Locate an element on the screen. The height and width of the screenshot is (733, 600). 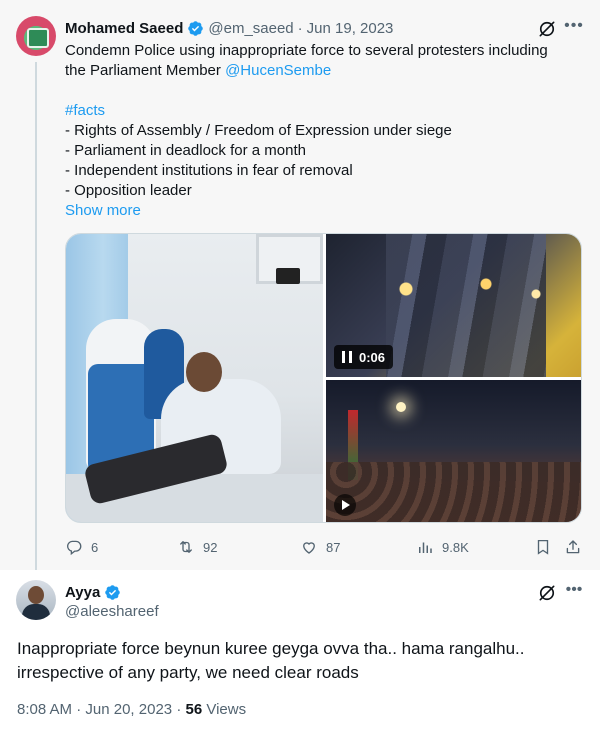
analytics-icon is located at coordinates (425, 547).